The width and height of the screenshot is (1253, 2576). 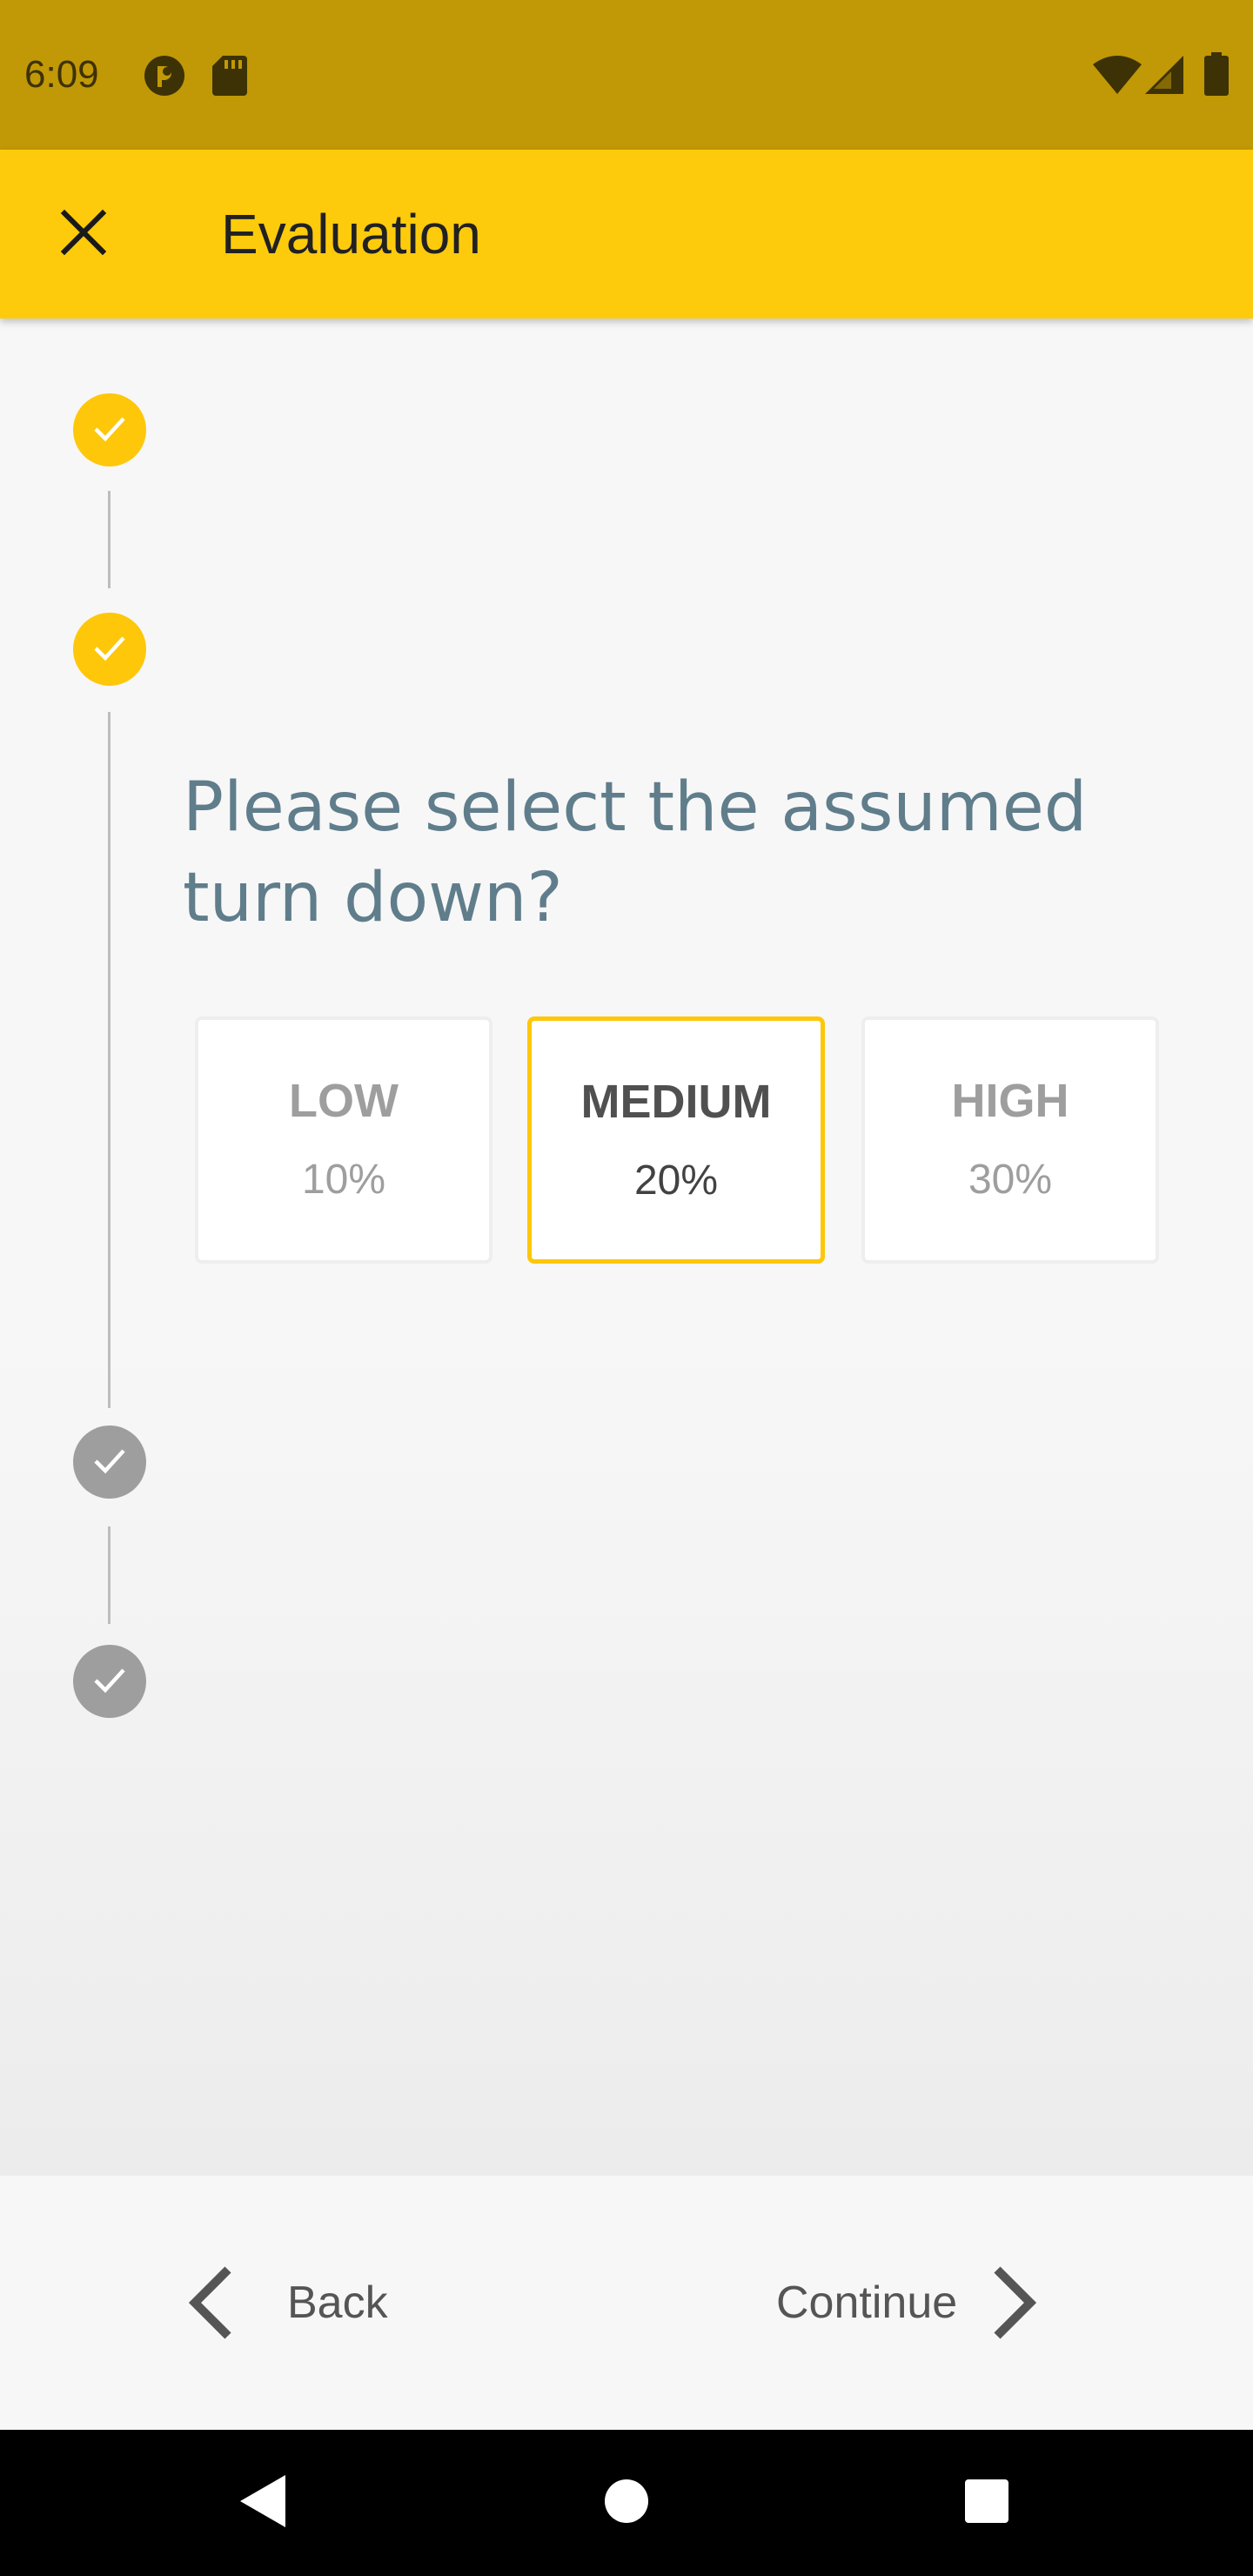 What do you see at coordinates (229, 78) in the screenshot?
I see `sd-card-icon` at bounding box center [229, 78].